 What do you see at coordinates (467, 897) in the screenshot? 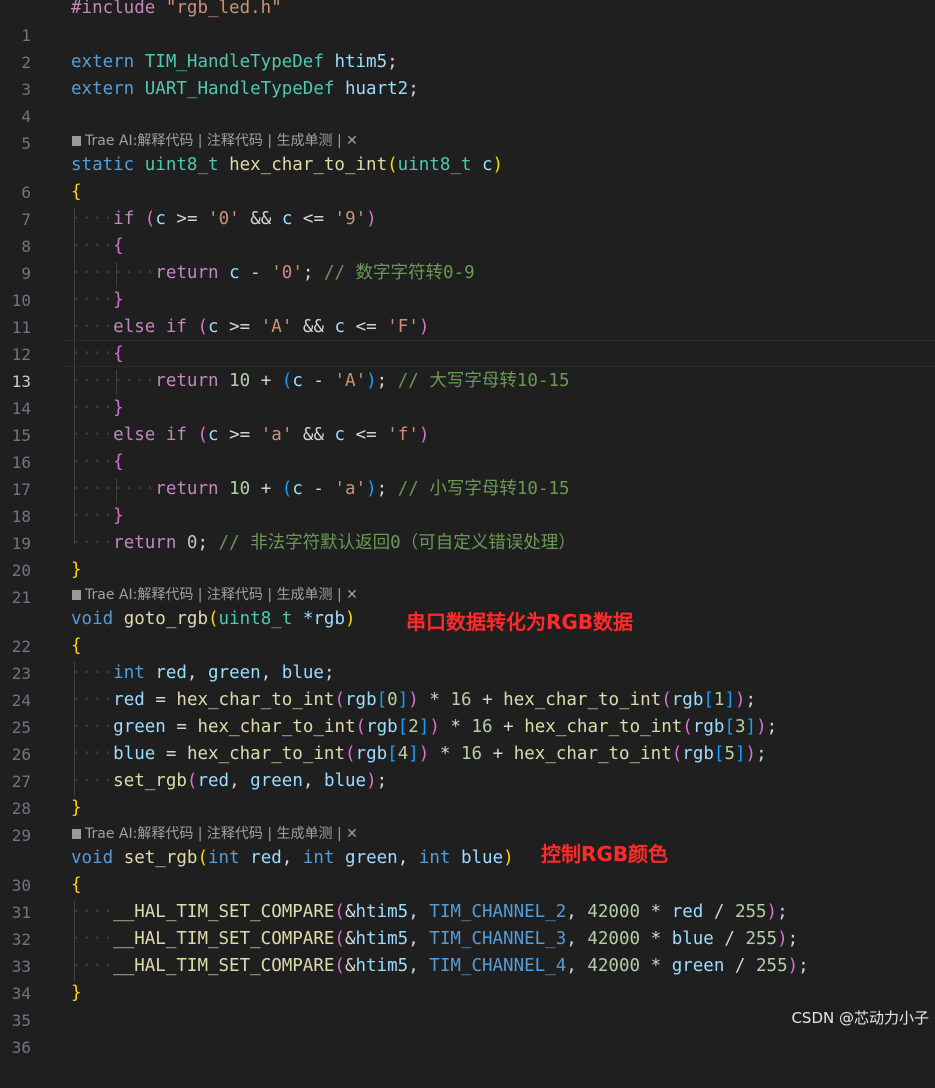
I see `code-line: 31 {` at bounding box center [467, 897].